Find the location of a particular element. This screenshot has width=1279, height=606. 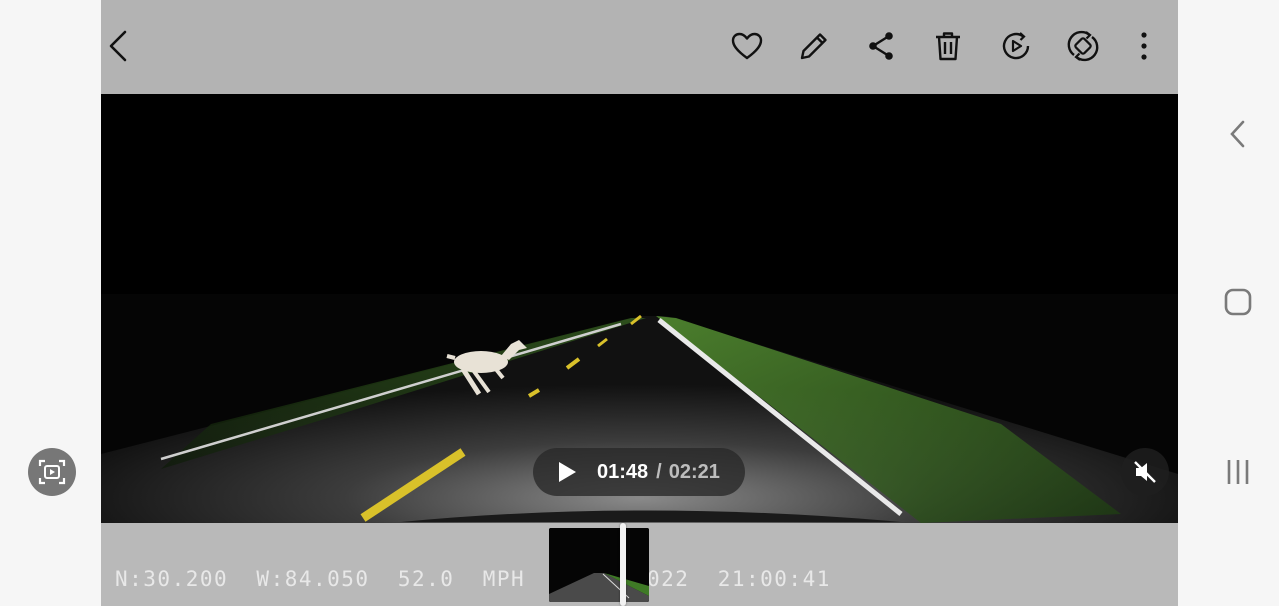

back-button is located at coordinates (120, 46).